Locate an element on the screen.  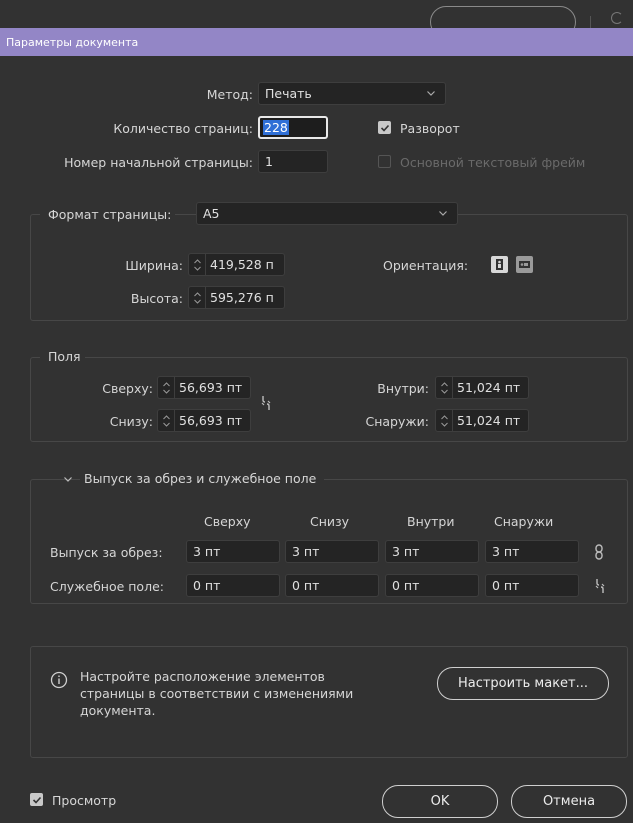
column-header-outside: Снаружи is located at coordinates (524, 521).